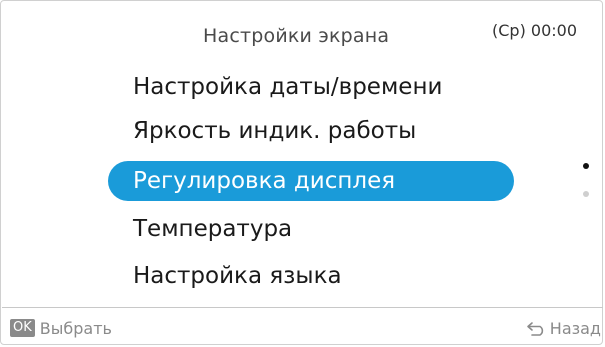 The height and width of the screenshot is (347, 605). Describe the element at coordinates (534, 329) in the screenshot. I see `back-arrow-icon` at that location.